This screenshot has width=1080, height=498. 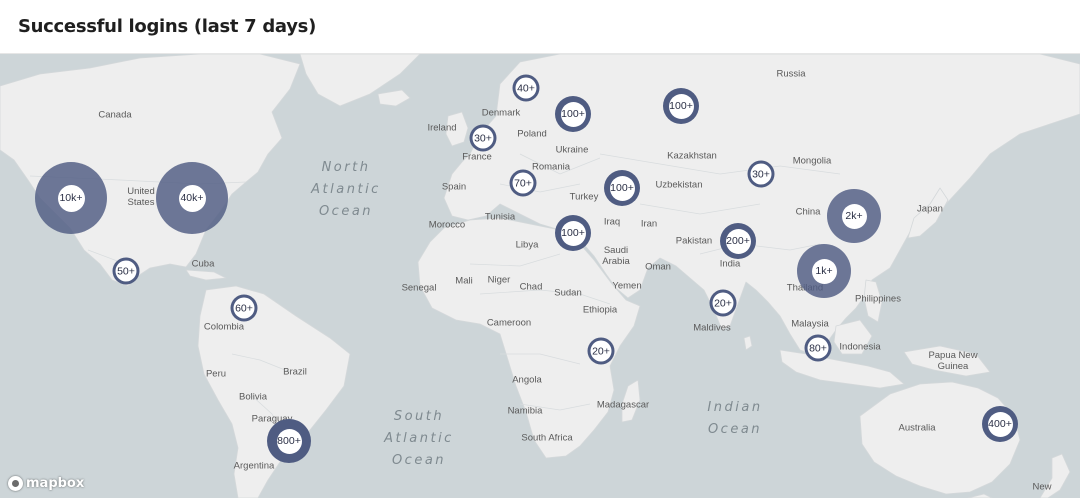 I want to click on cluster-marker-kazakhstan-east: 30+, so click(x=761, y=174).